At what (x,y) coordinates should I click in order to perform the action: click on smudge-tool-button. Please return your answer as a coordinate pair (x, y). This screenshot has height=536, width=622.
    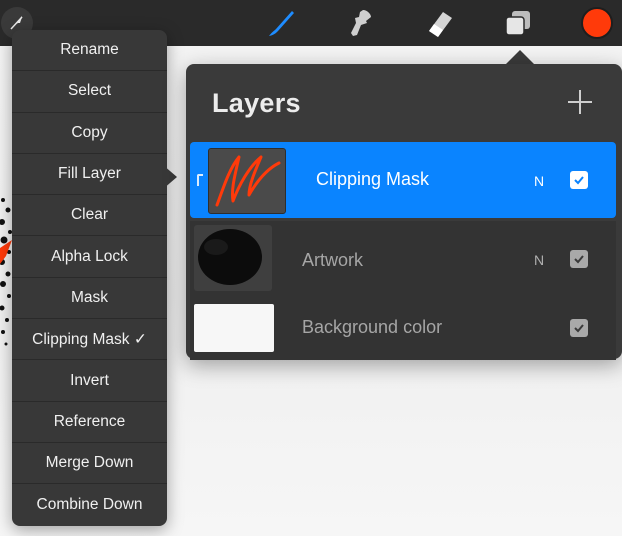
    Looking at the image, I should click on (359, 23).